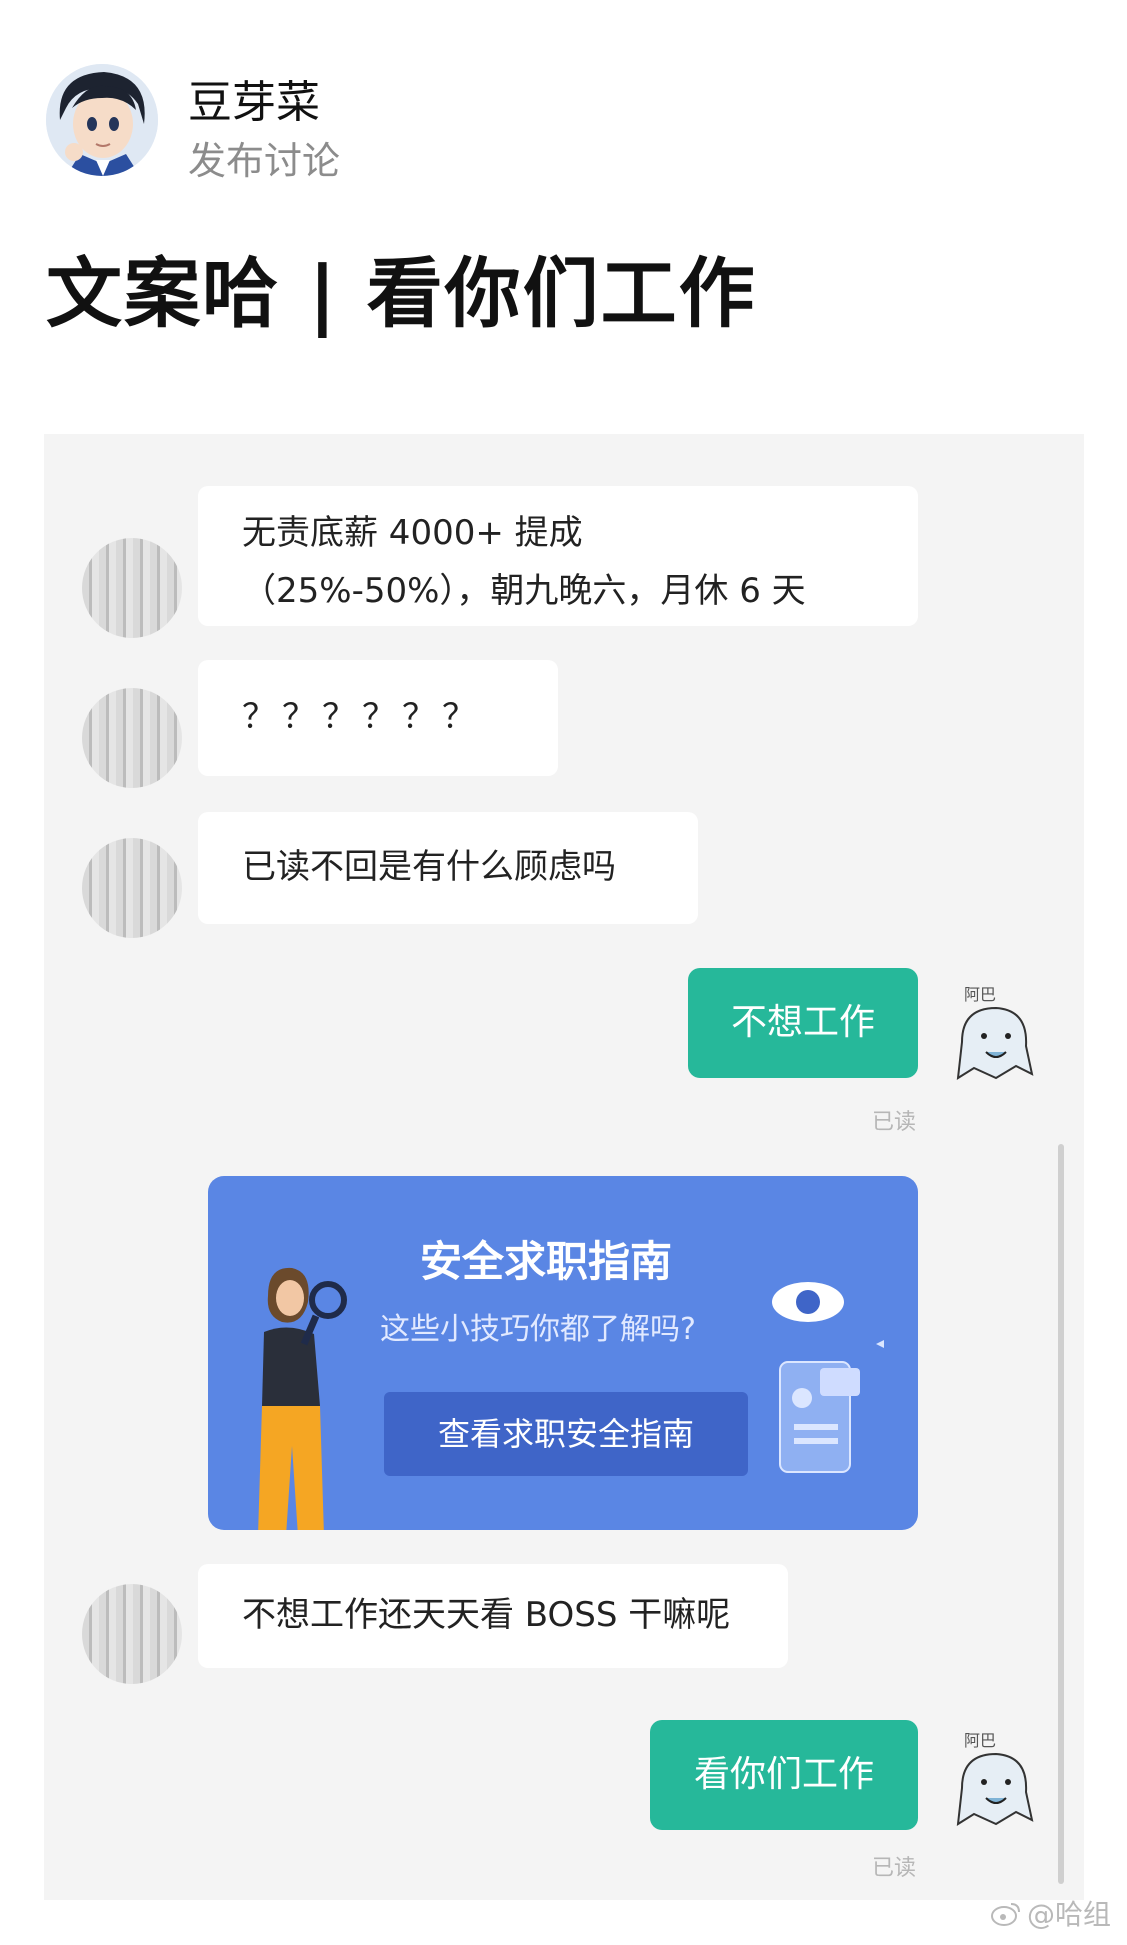 The height and width of the screenshot is (1945, 1127). What do you see at coordinates (524, 591) in the screenshot?
I see `message-line: （25%-50%），朝九晚六，月休 6 天` at bounding box center [524, 591].